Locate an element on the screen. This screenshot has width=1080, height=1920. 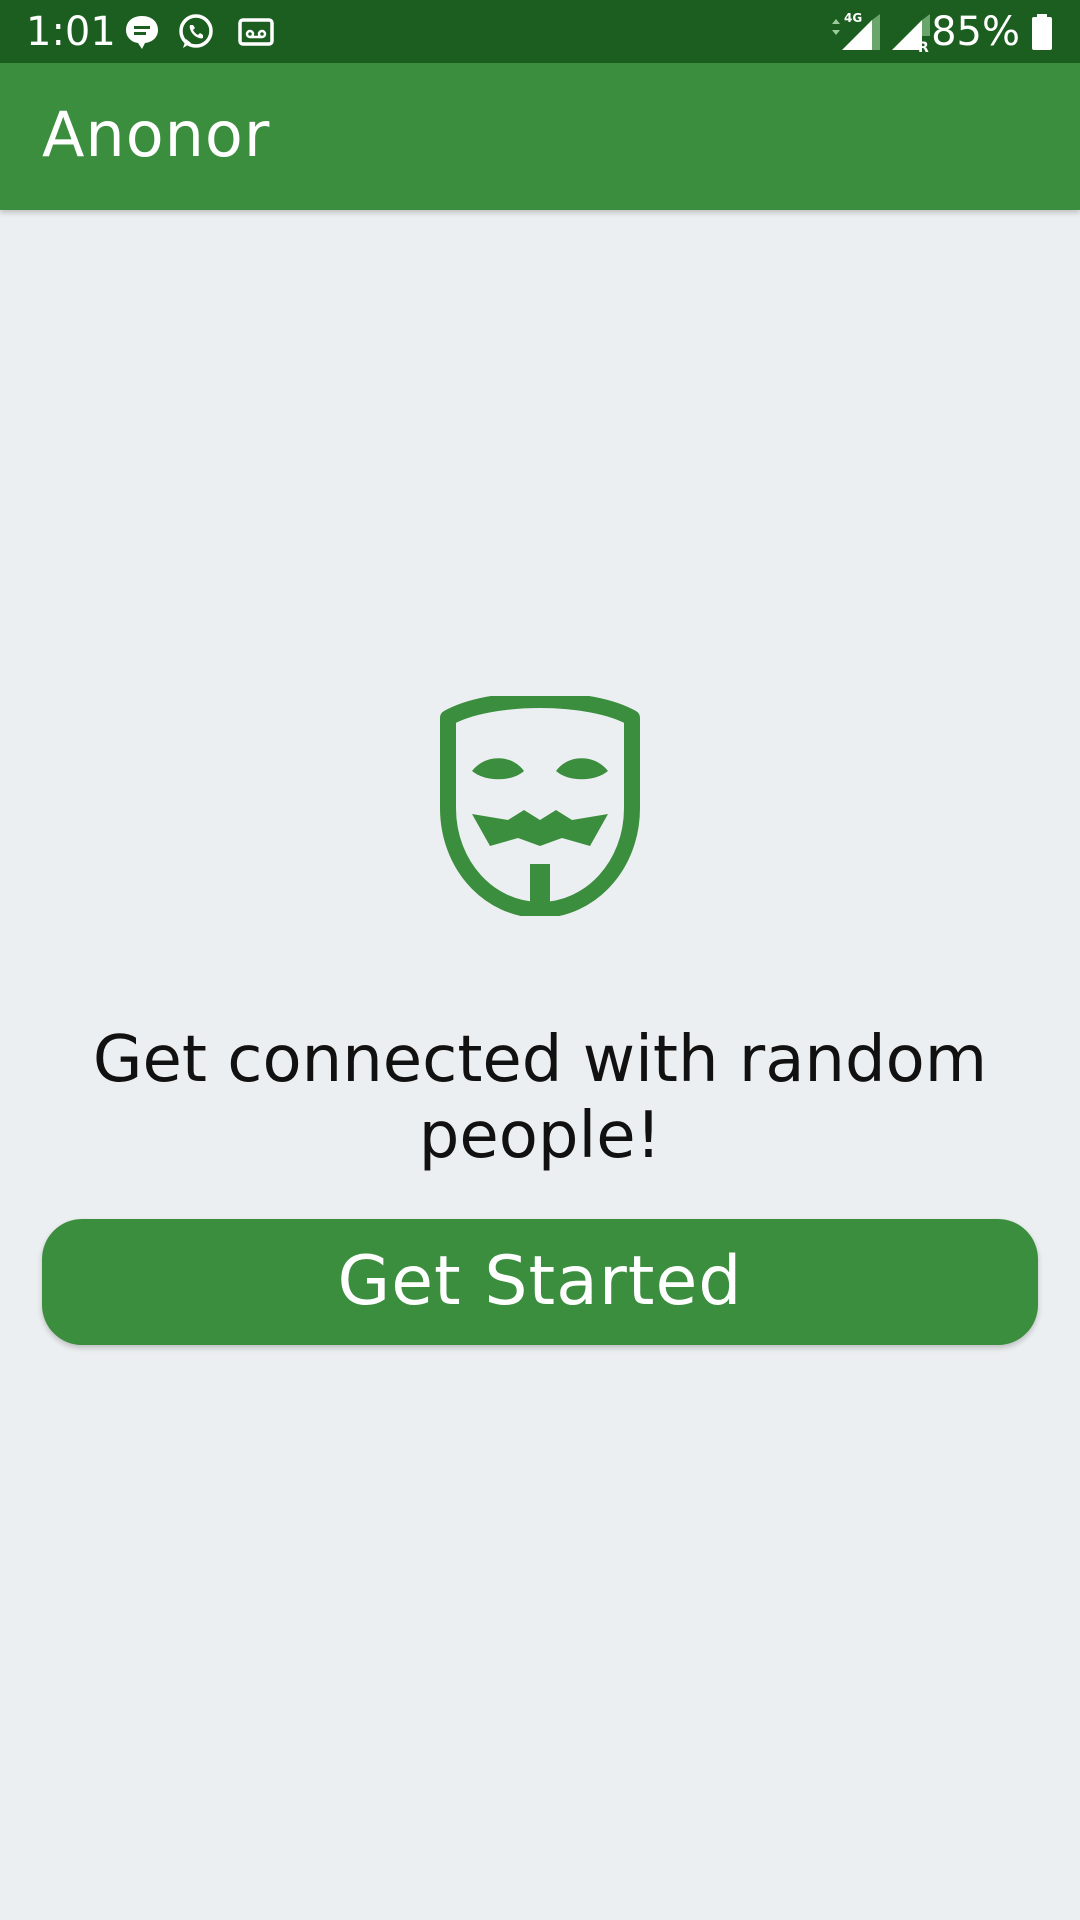
anonymous-mask-icon is located at coordinates (540, 806).